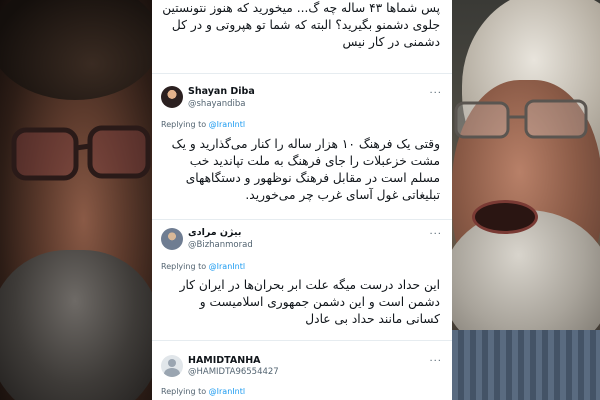 The width and height of the screenshot is (600, 400). I want to click on left-portrait-beard, so click(76, 325).